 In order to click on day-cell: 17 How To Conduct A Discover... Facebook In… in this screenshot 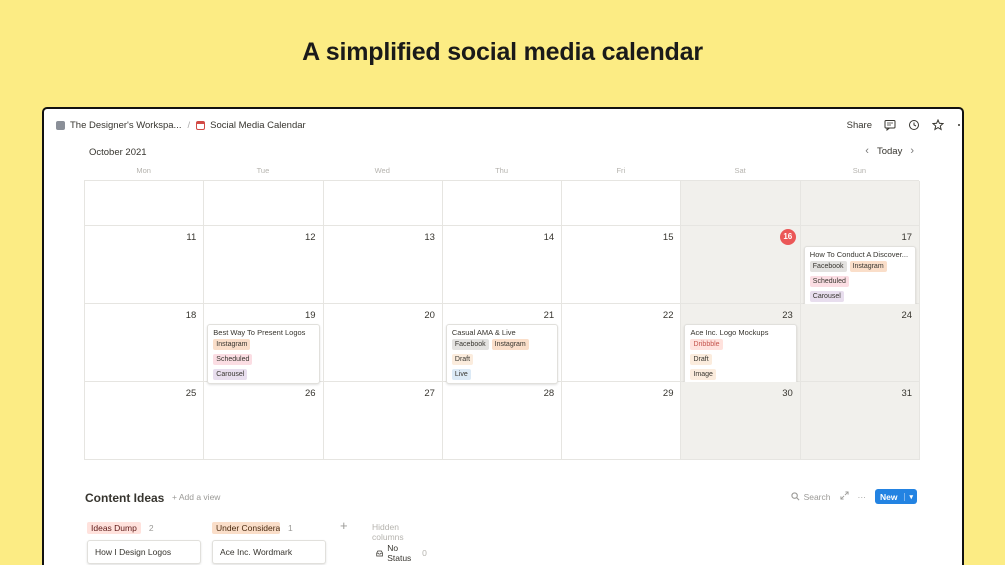, I will do `click(860, 266)`.